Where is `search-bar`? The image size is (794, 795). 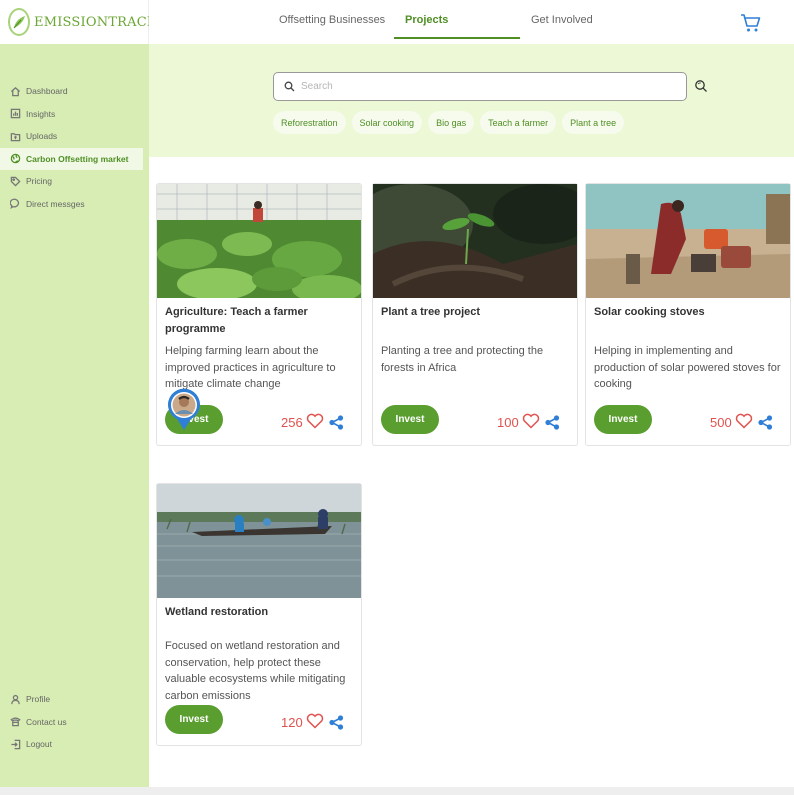
search-bar is located at coordinates (480, 86).